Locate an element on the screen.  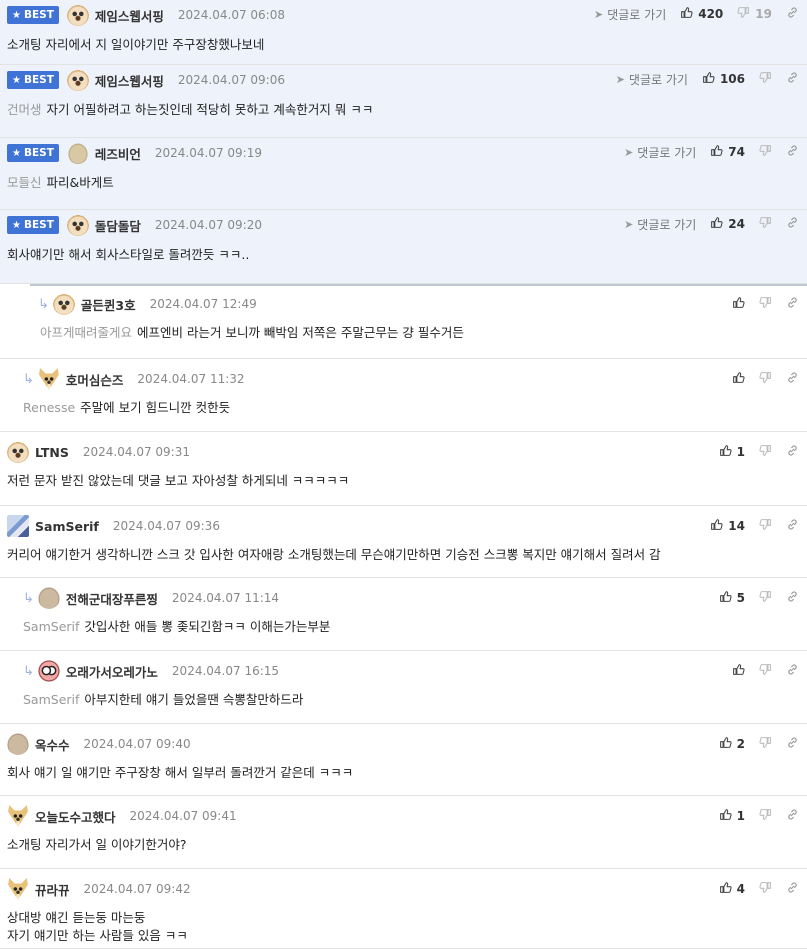
comment-body: SamSerif 갓입사한 애들 뽕 좆되긴함ㅋㅋ 이해는가는부분 is located at coordinates (176, 627).